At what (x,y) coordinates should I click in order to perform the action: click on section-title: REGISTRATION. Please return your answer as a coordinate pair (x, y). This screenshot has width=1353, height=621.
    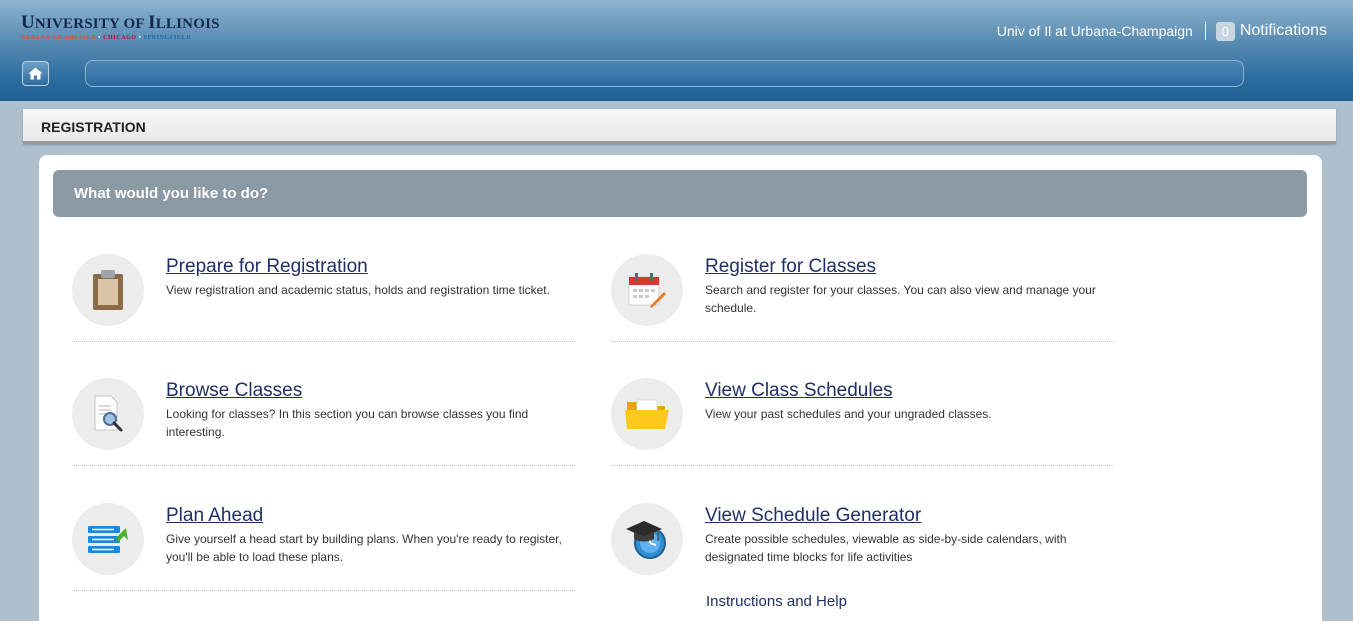
    Looking at the image, I should click on (93, 127).